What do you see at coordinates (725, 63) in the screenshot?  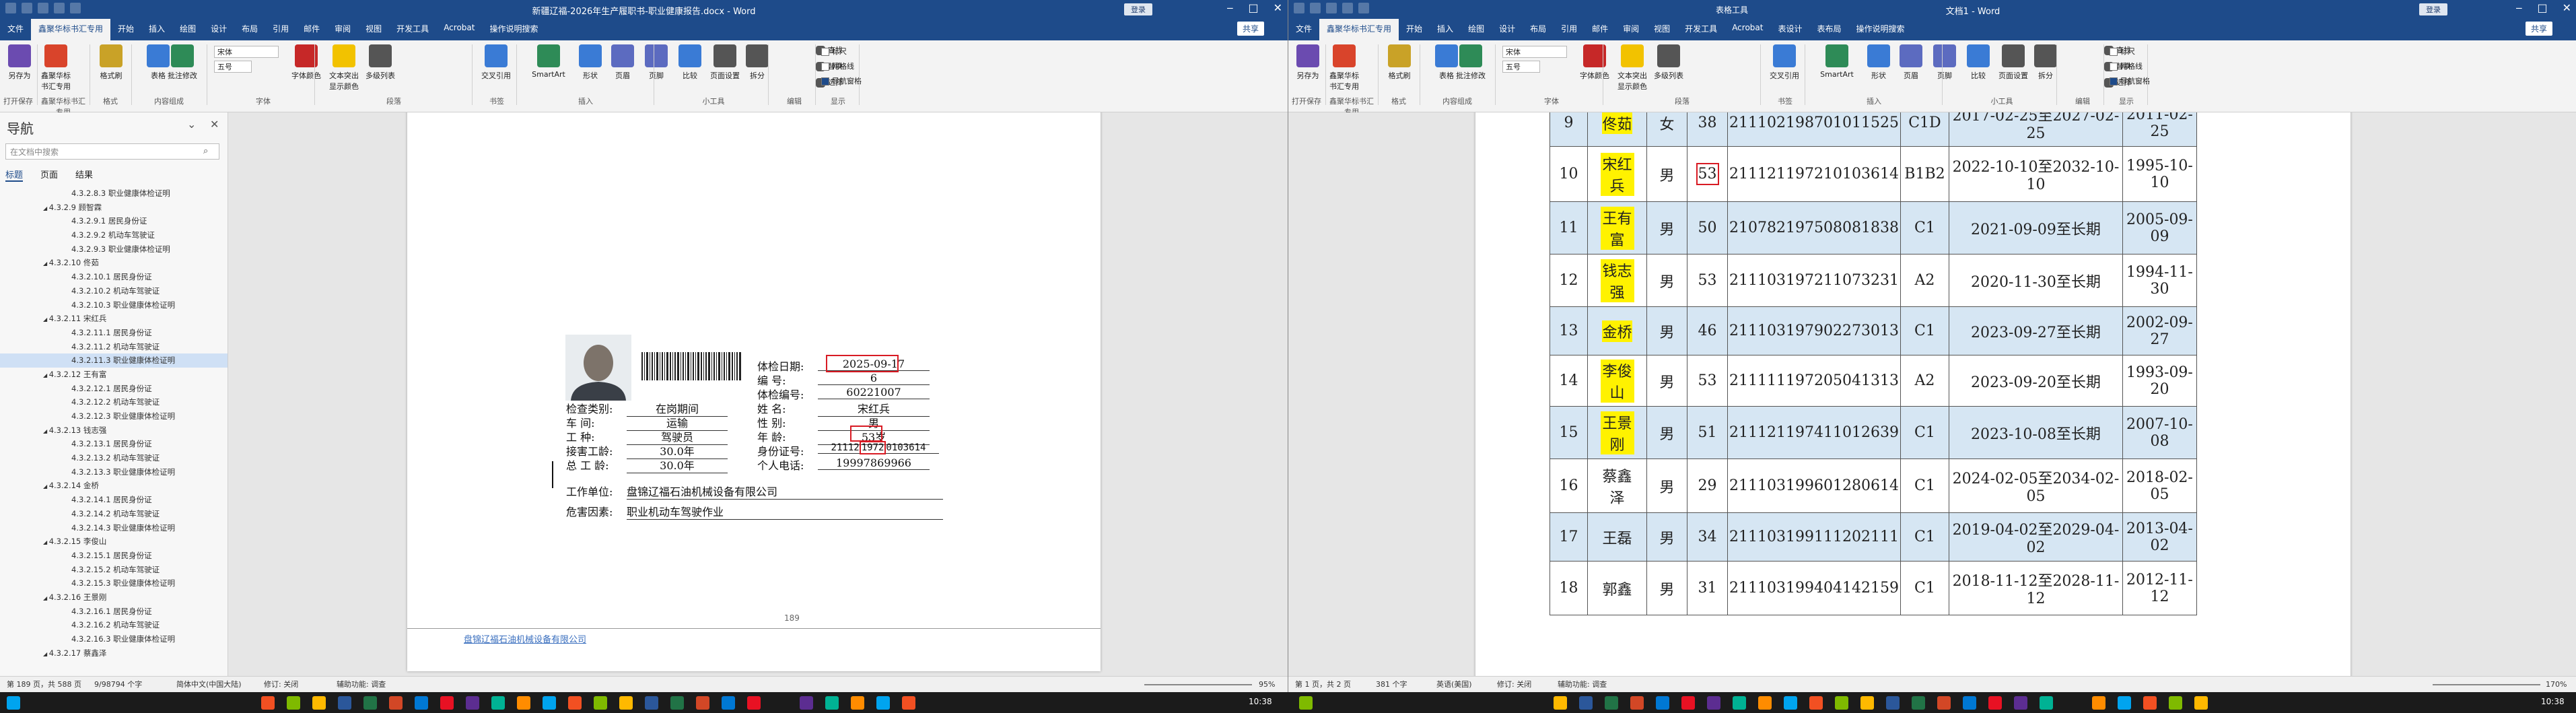 I see `ribbon-button-14: 页面设置` at bounding box center [725, 63].